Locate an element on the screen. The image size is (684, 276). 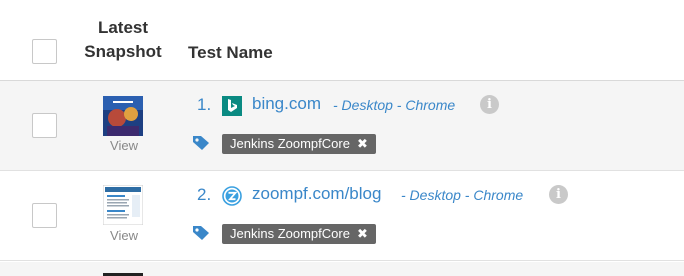
latest-snapshot-header-line1: Latest is located at coordinates (123, 27).